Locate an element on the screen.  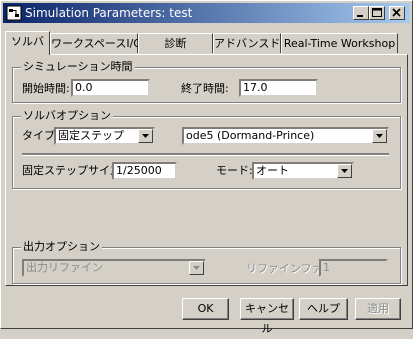
maximize-button is located at coordinates (377, 13).